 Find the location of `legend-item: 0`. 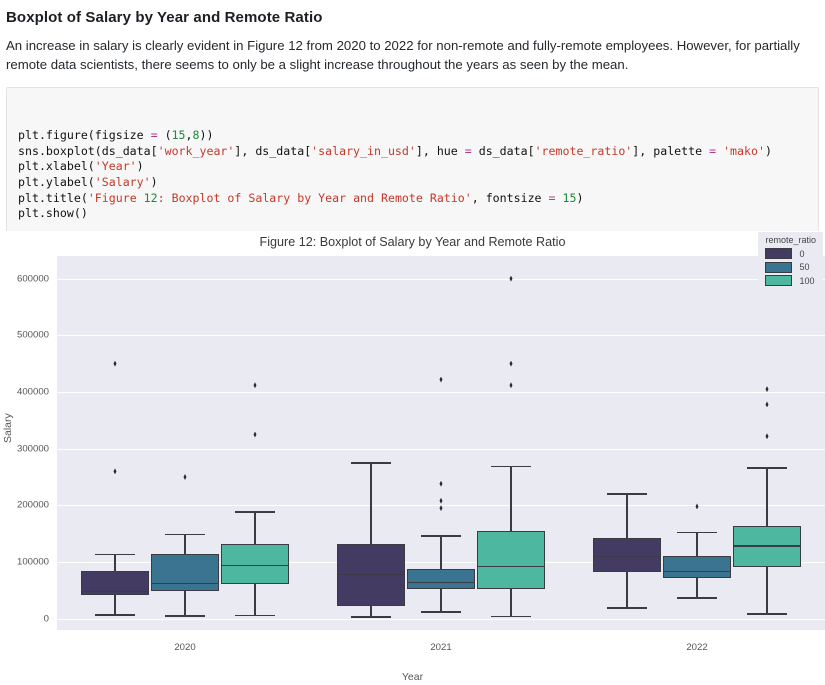

legend-item: 0 is located at coordinates (790, 253).